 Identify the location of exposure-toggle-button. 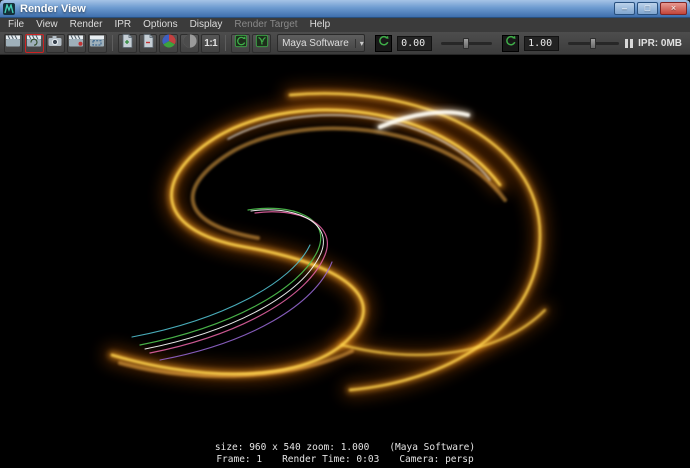
(241, 43).